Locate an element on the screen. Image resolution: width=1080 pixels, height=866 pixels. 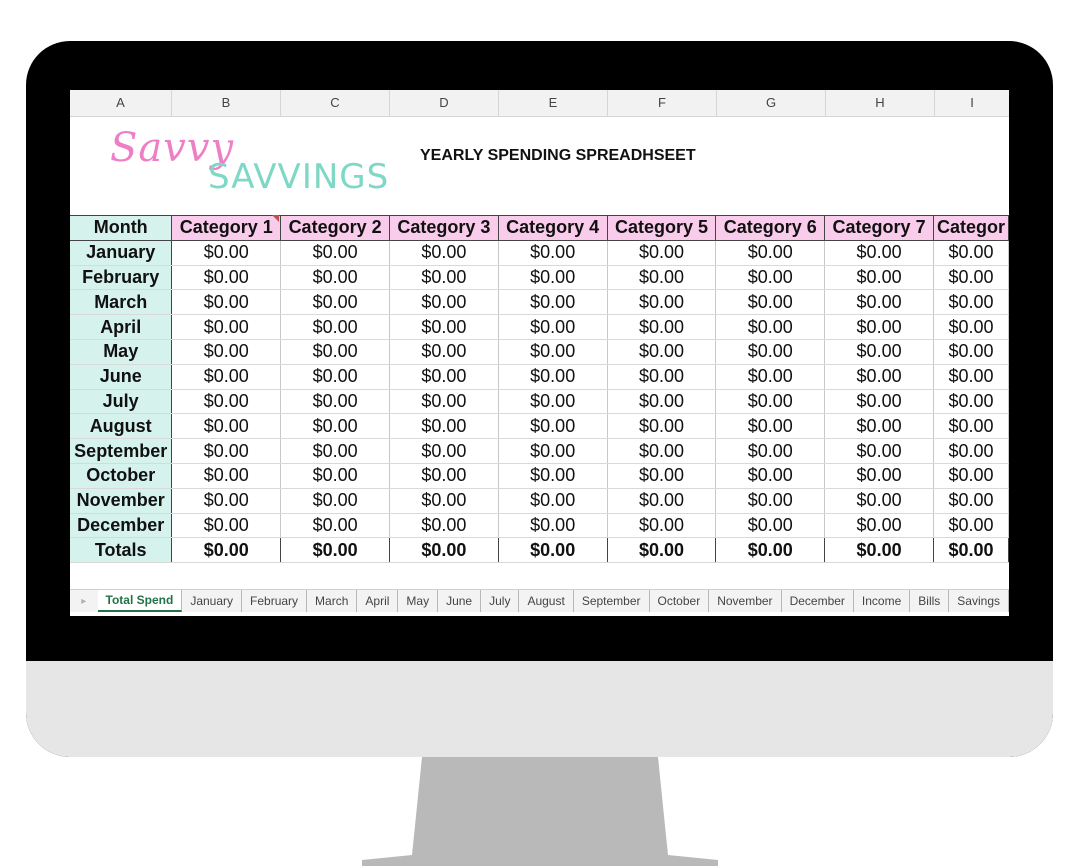
sheet-tab-income: Income is located at coordinates (882, 601).